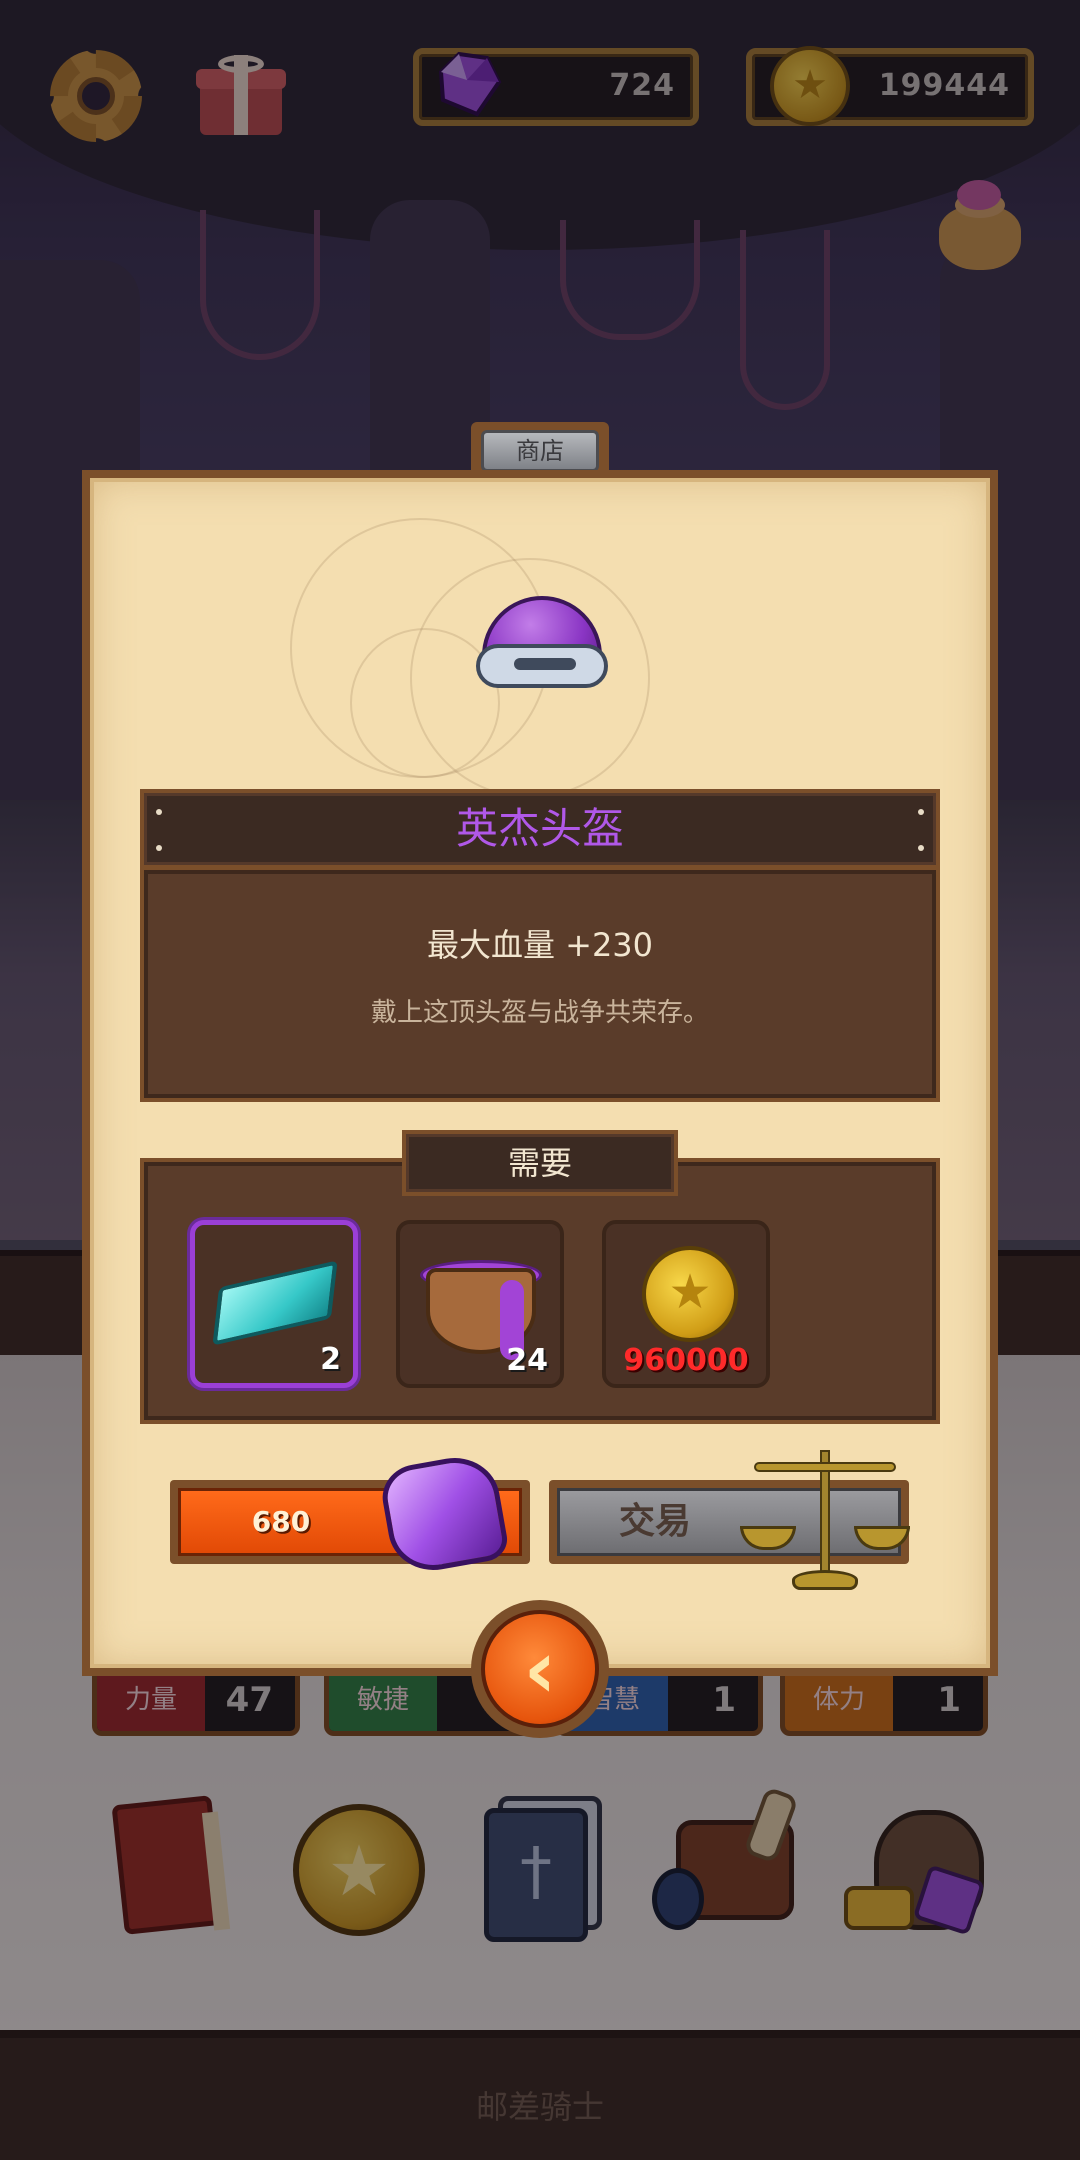 The height and width of the screenshot is (2160, 1080). I want to click on gem-price: 680, so click(281, 1521).